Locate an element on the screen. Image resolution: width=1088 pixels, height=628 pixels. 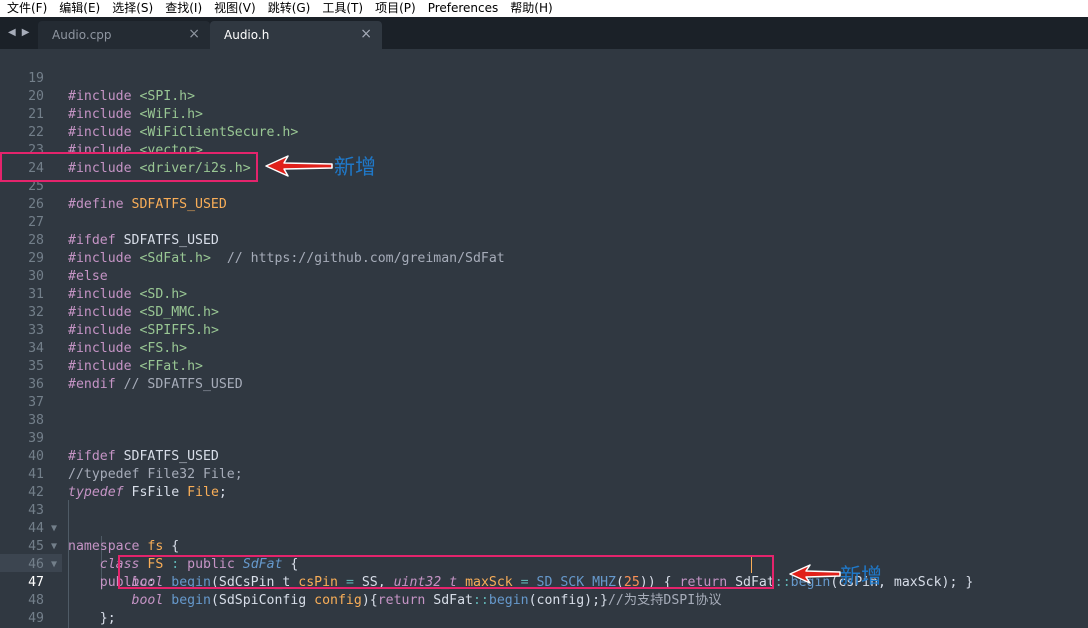
code-line: 44 ▼ class FS : public SdFat { is located at coordinates (544, 537).